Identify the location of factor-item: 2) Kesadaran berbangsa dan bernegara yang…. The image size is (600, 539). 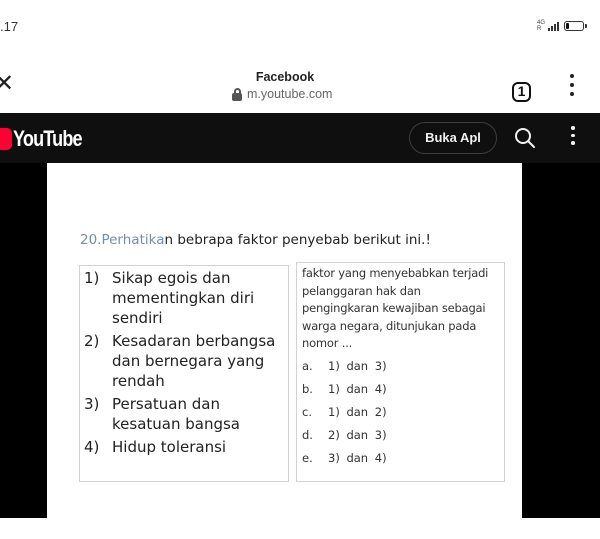
(183, 361).